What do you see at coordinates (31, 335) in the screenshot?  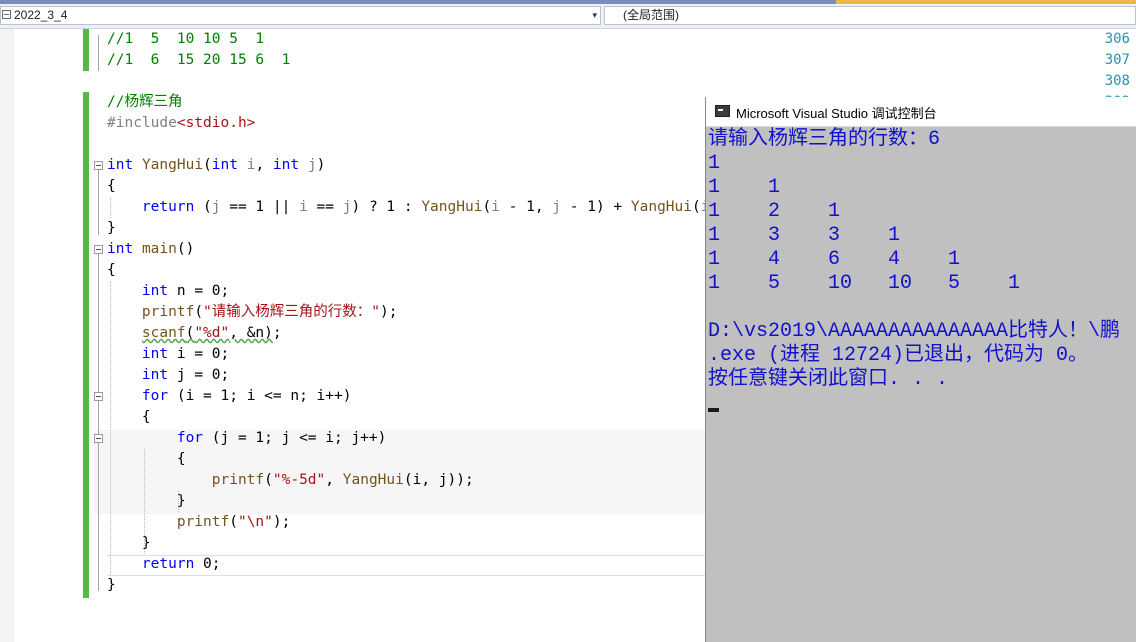 I see `line-number-gutter` at bounding box center [31, 335].